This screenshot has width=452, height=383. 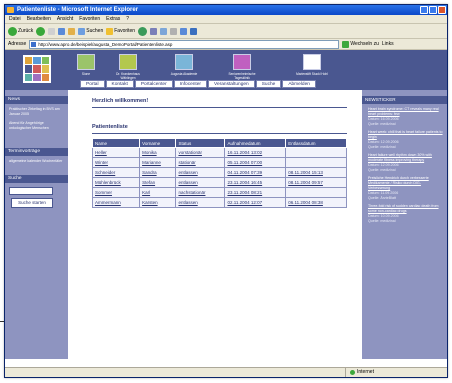 I want to click on cell-status: stationär, so click(x=200, y=162).